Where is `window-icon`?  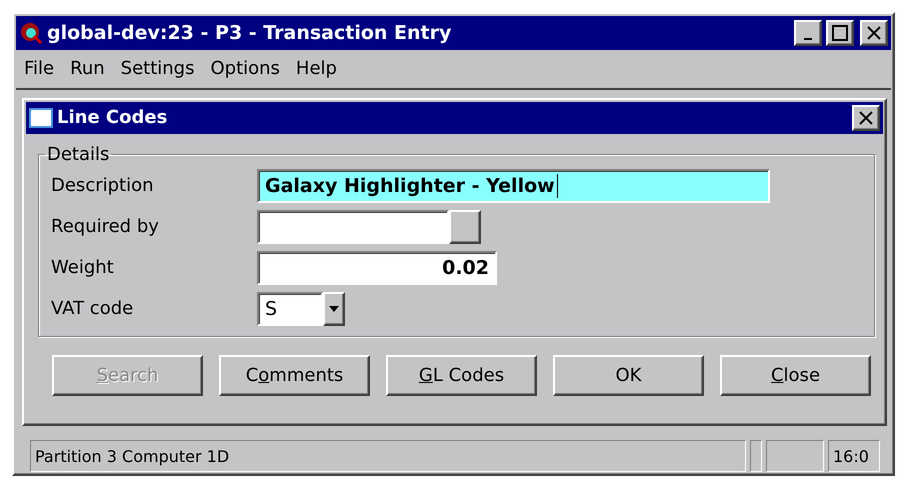
window-icon is located at coordinates (41, 118).